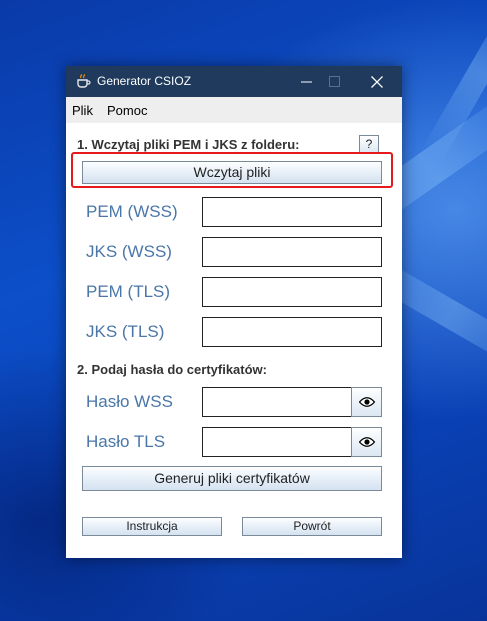 This screenshot has height=621, width=487. What do you see at coordinates (125, 331) in the screenshot?
I see `jks-tls-label: JKS (TLS)` at bounding box center [125, 331].